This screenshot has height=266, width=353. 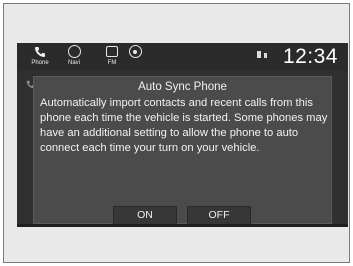 I want to click on audio-source-icon, so click(x=135, y=51).